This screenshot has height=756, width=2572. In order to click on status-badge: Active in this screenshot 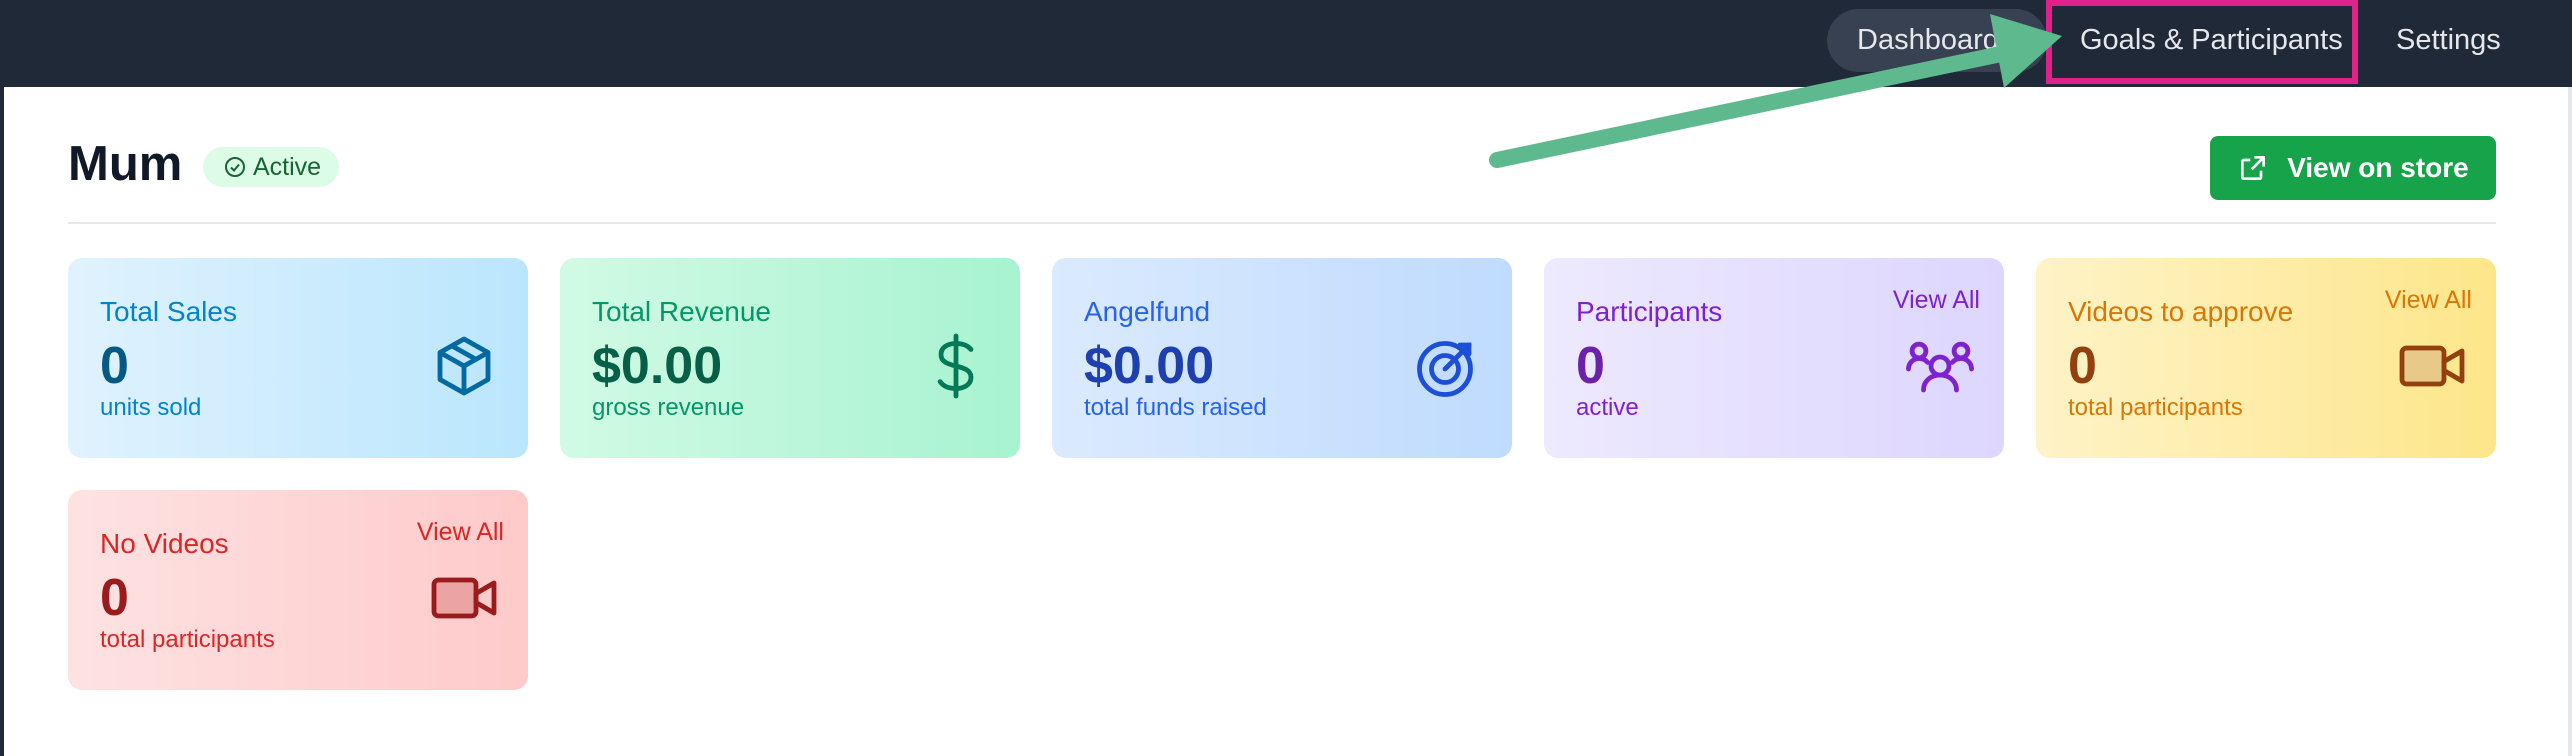, I will do `click(271, 167)`.